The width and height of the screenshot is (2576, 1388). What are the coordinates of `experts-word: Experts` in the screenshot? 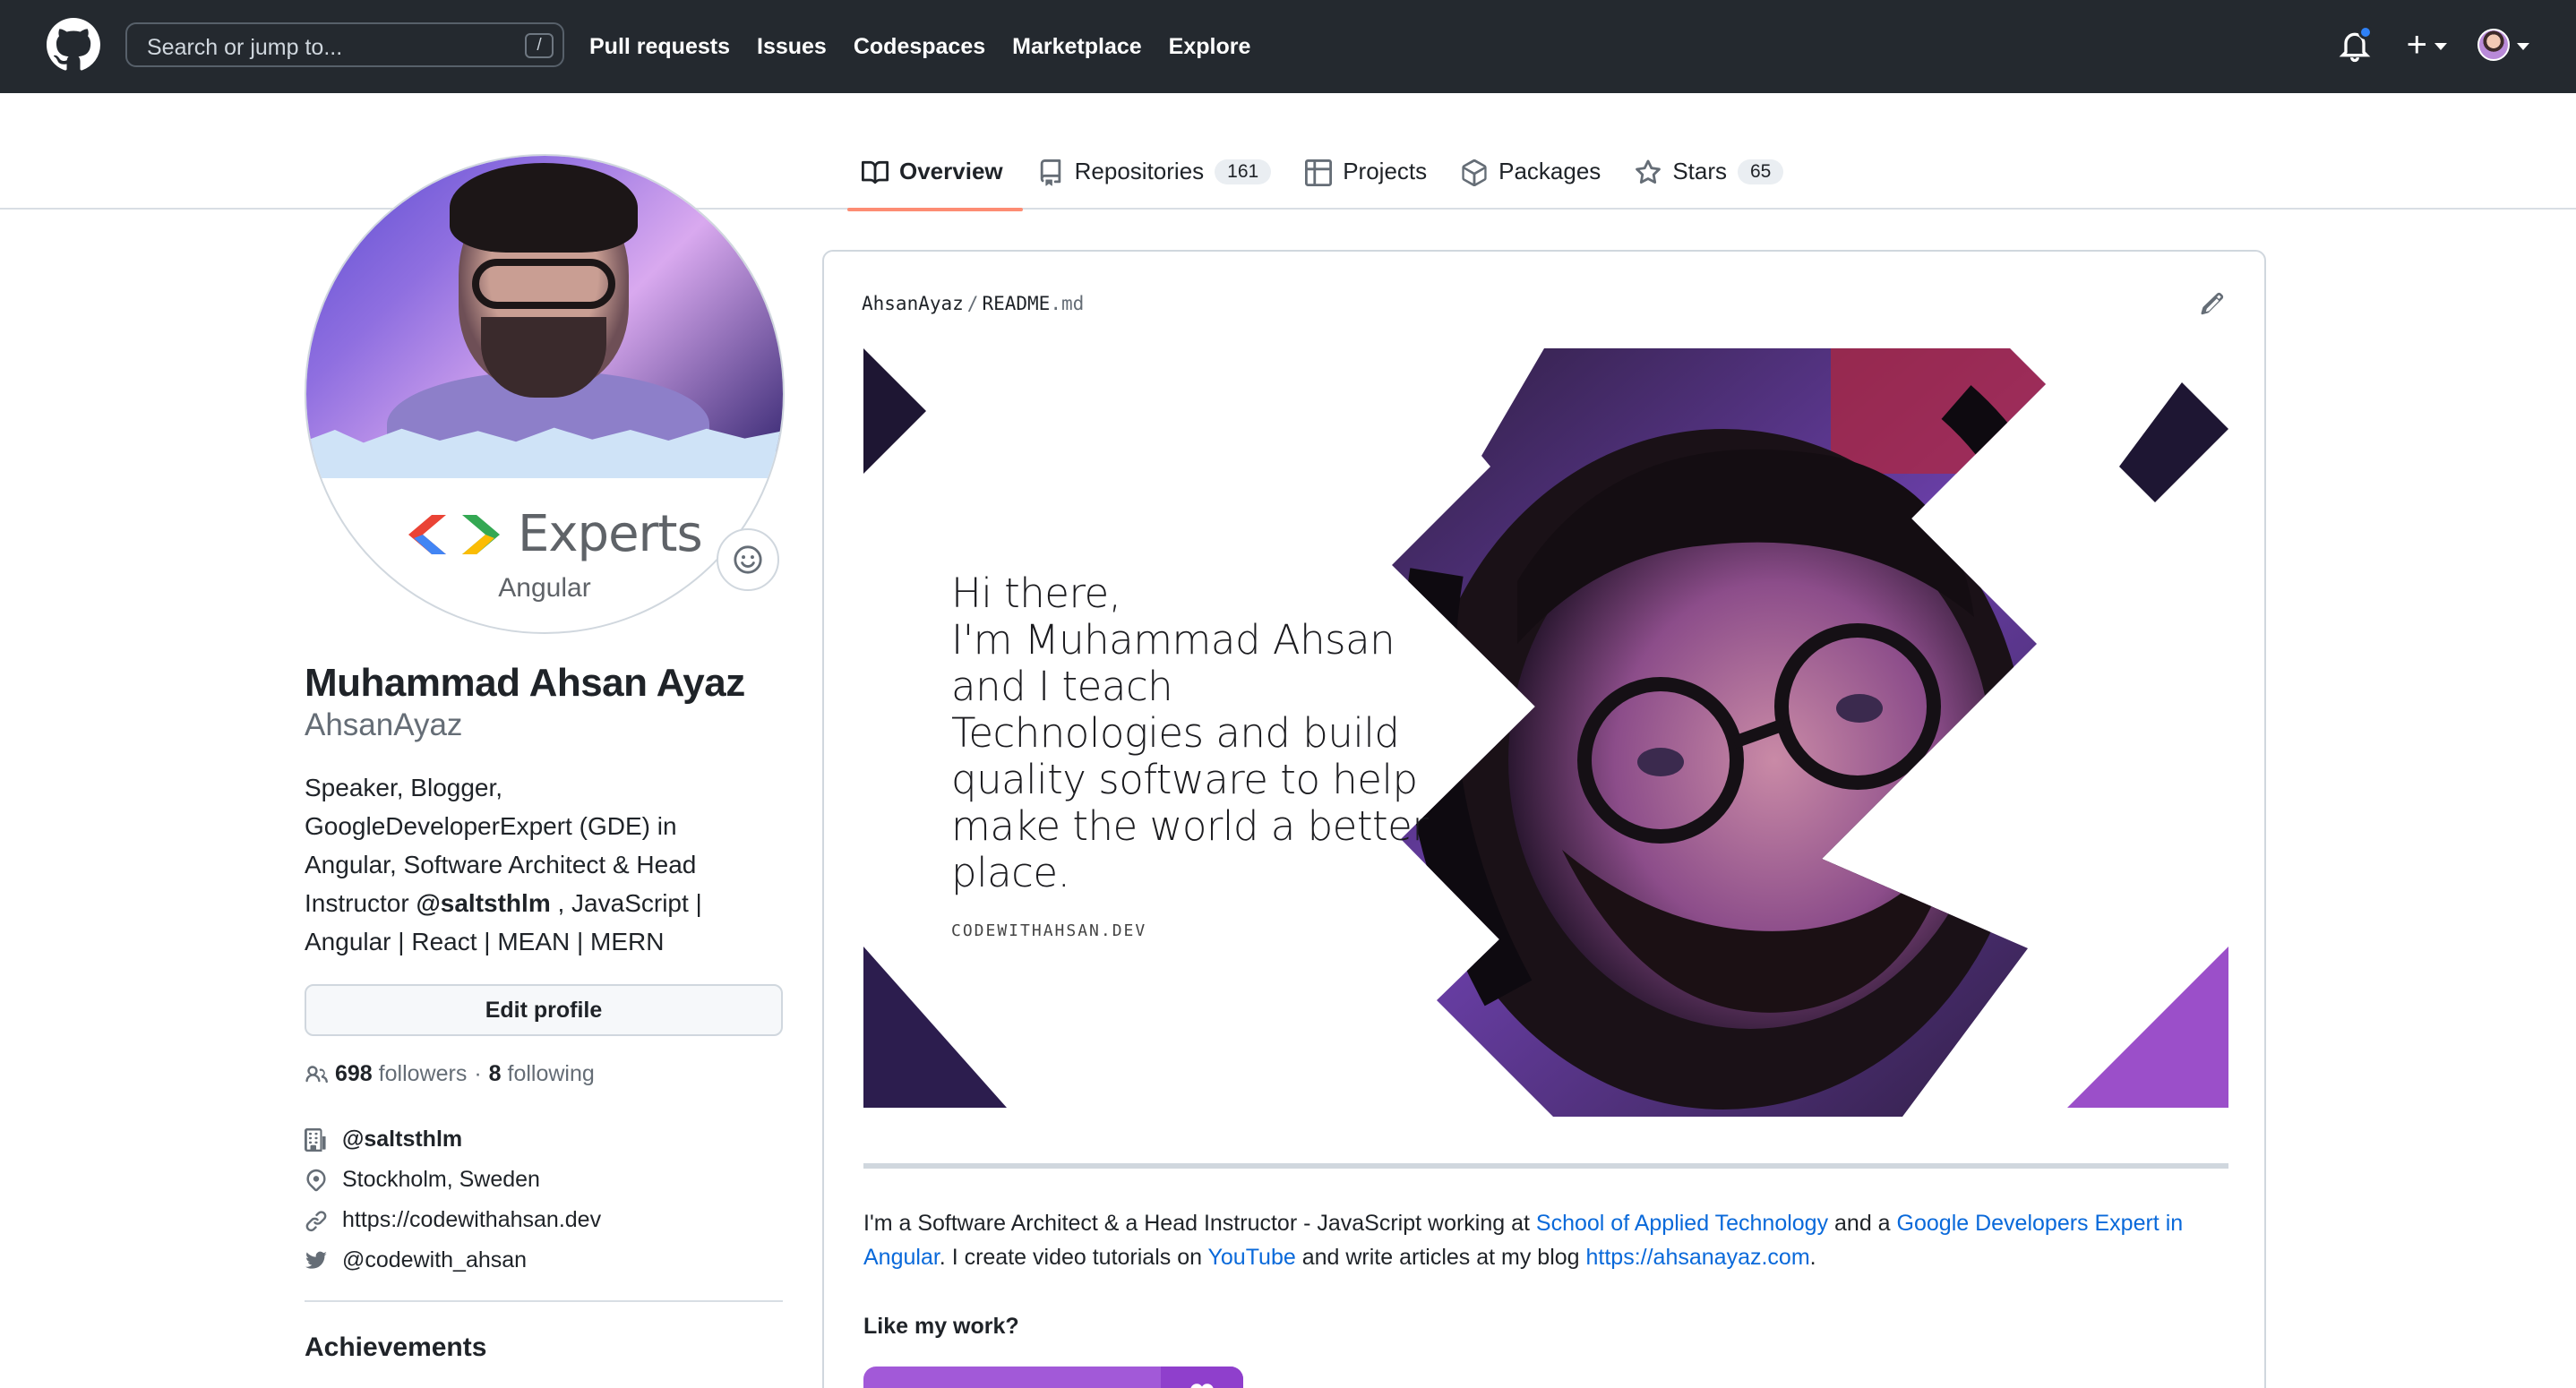 It's located at (610, 534).